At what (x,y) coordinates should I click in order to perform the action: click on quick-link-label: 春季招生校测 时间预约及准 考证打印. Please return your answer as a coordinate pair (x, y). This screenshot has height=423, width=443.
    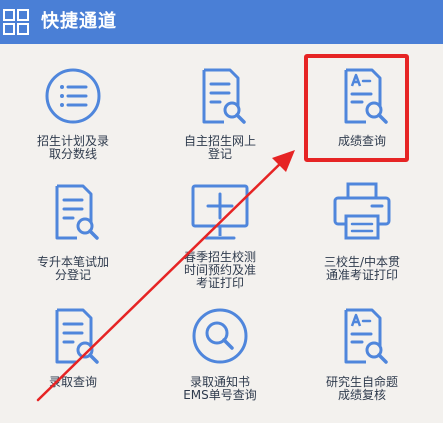
    Looking at the image, I should click on (219, 270).